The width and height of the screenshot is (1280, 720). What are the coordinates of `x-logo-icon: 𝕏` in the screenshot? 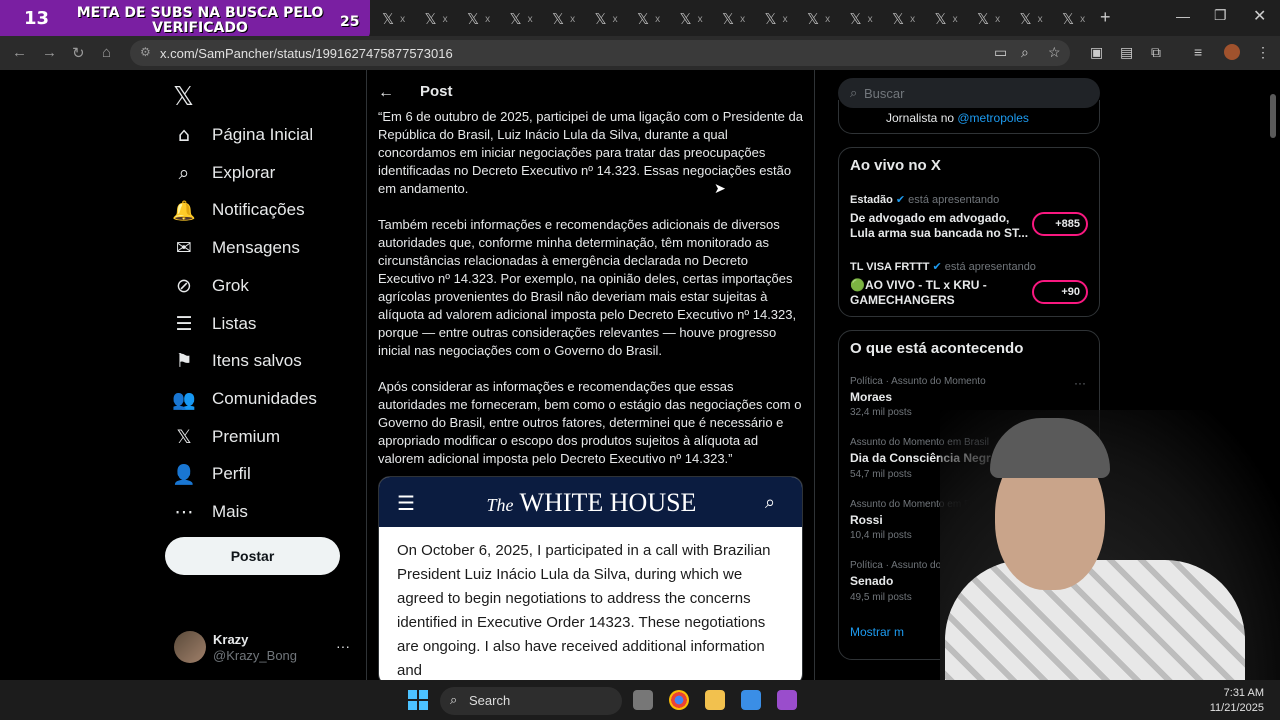 It's located at (183, 97).